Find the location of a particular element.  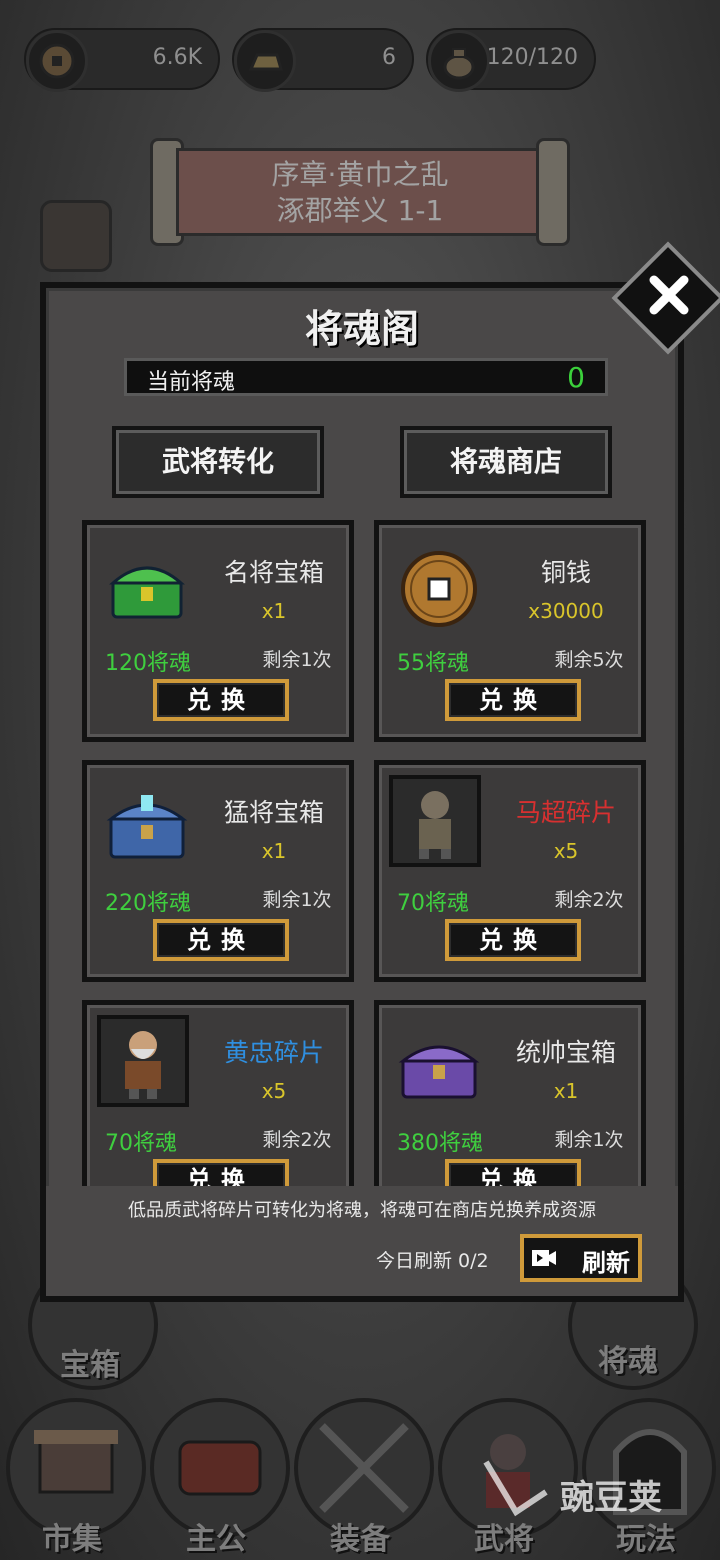

modal-title: 将魂阁 is located at coordinates (361, 329).